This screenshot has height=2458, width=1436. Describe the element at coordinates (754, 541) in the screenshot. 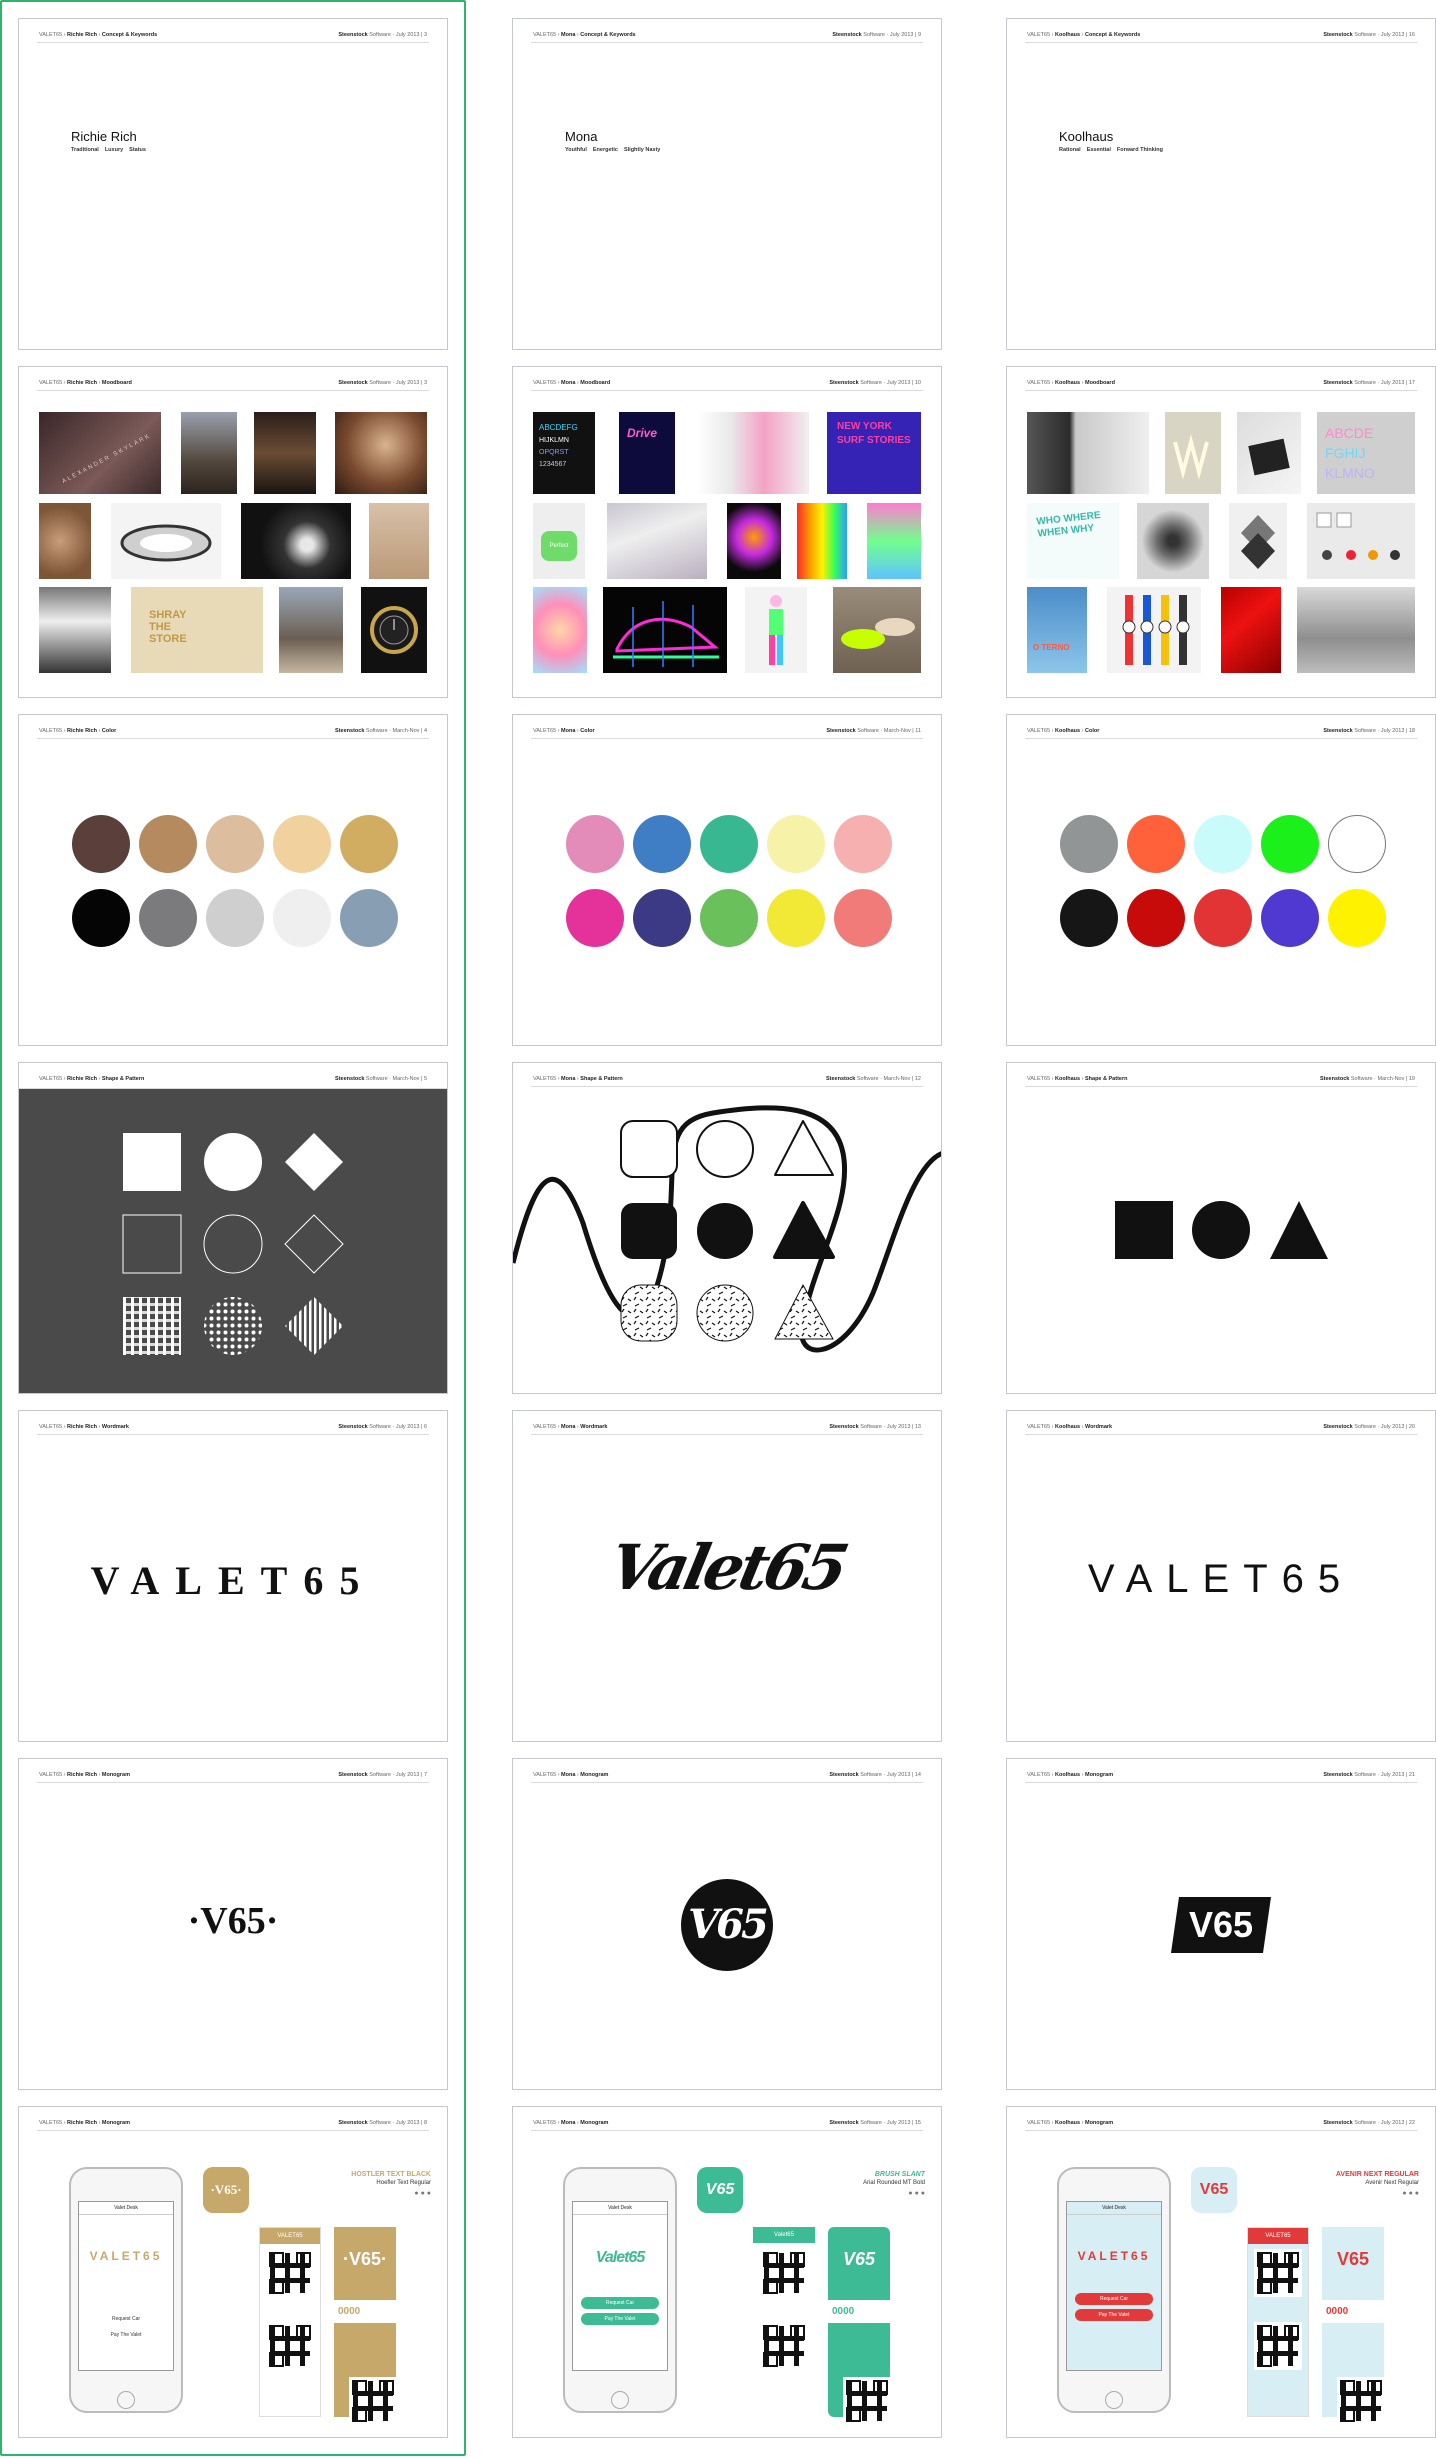

I see `mood-neon-face` at that location.